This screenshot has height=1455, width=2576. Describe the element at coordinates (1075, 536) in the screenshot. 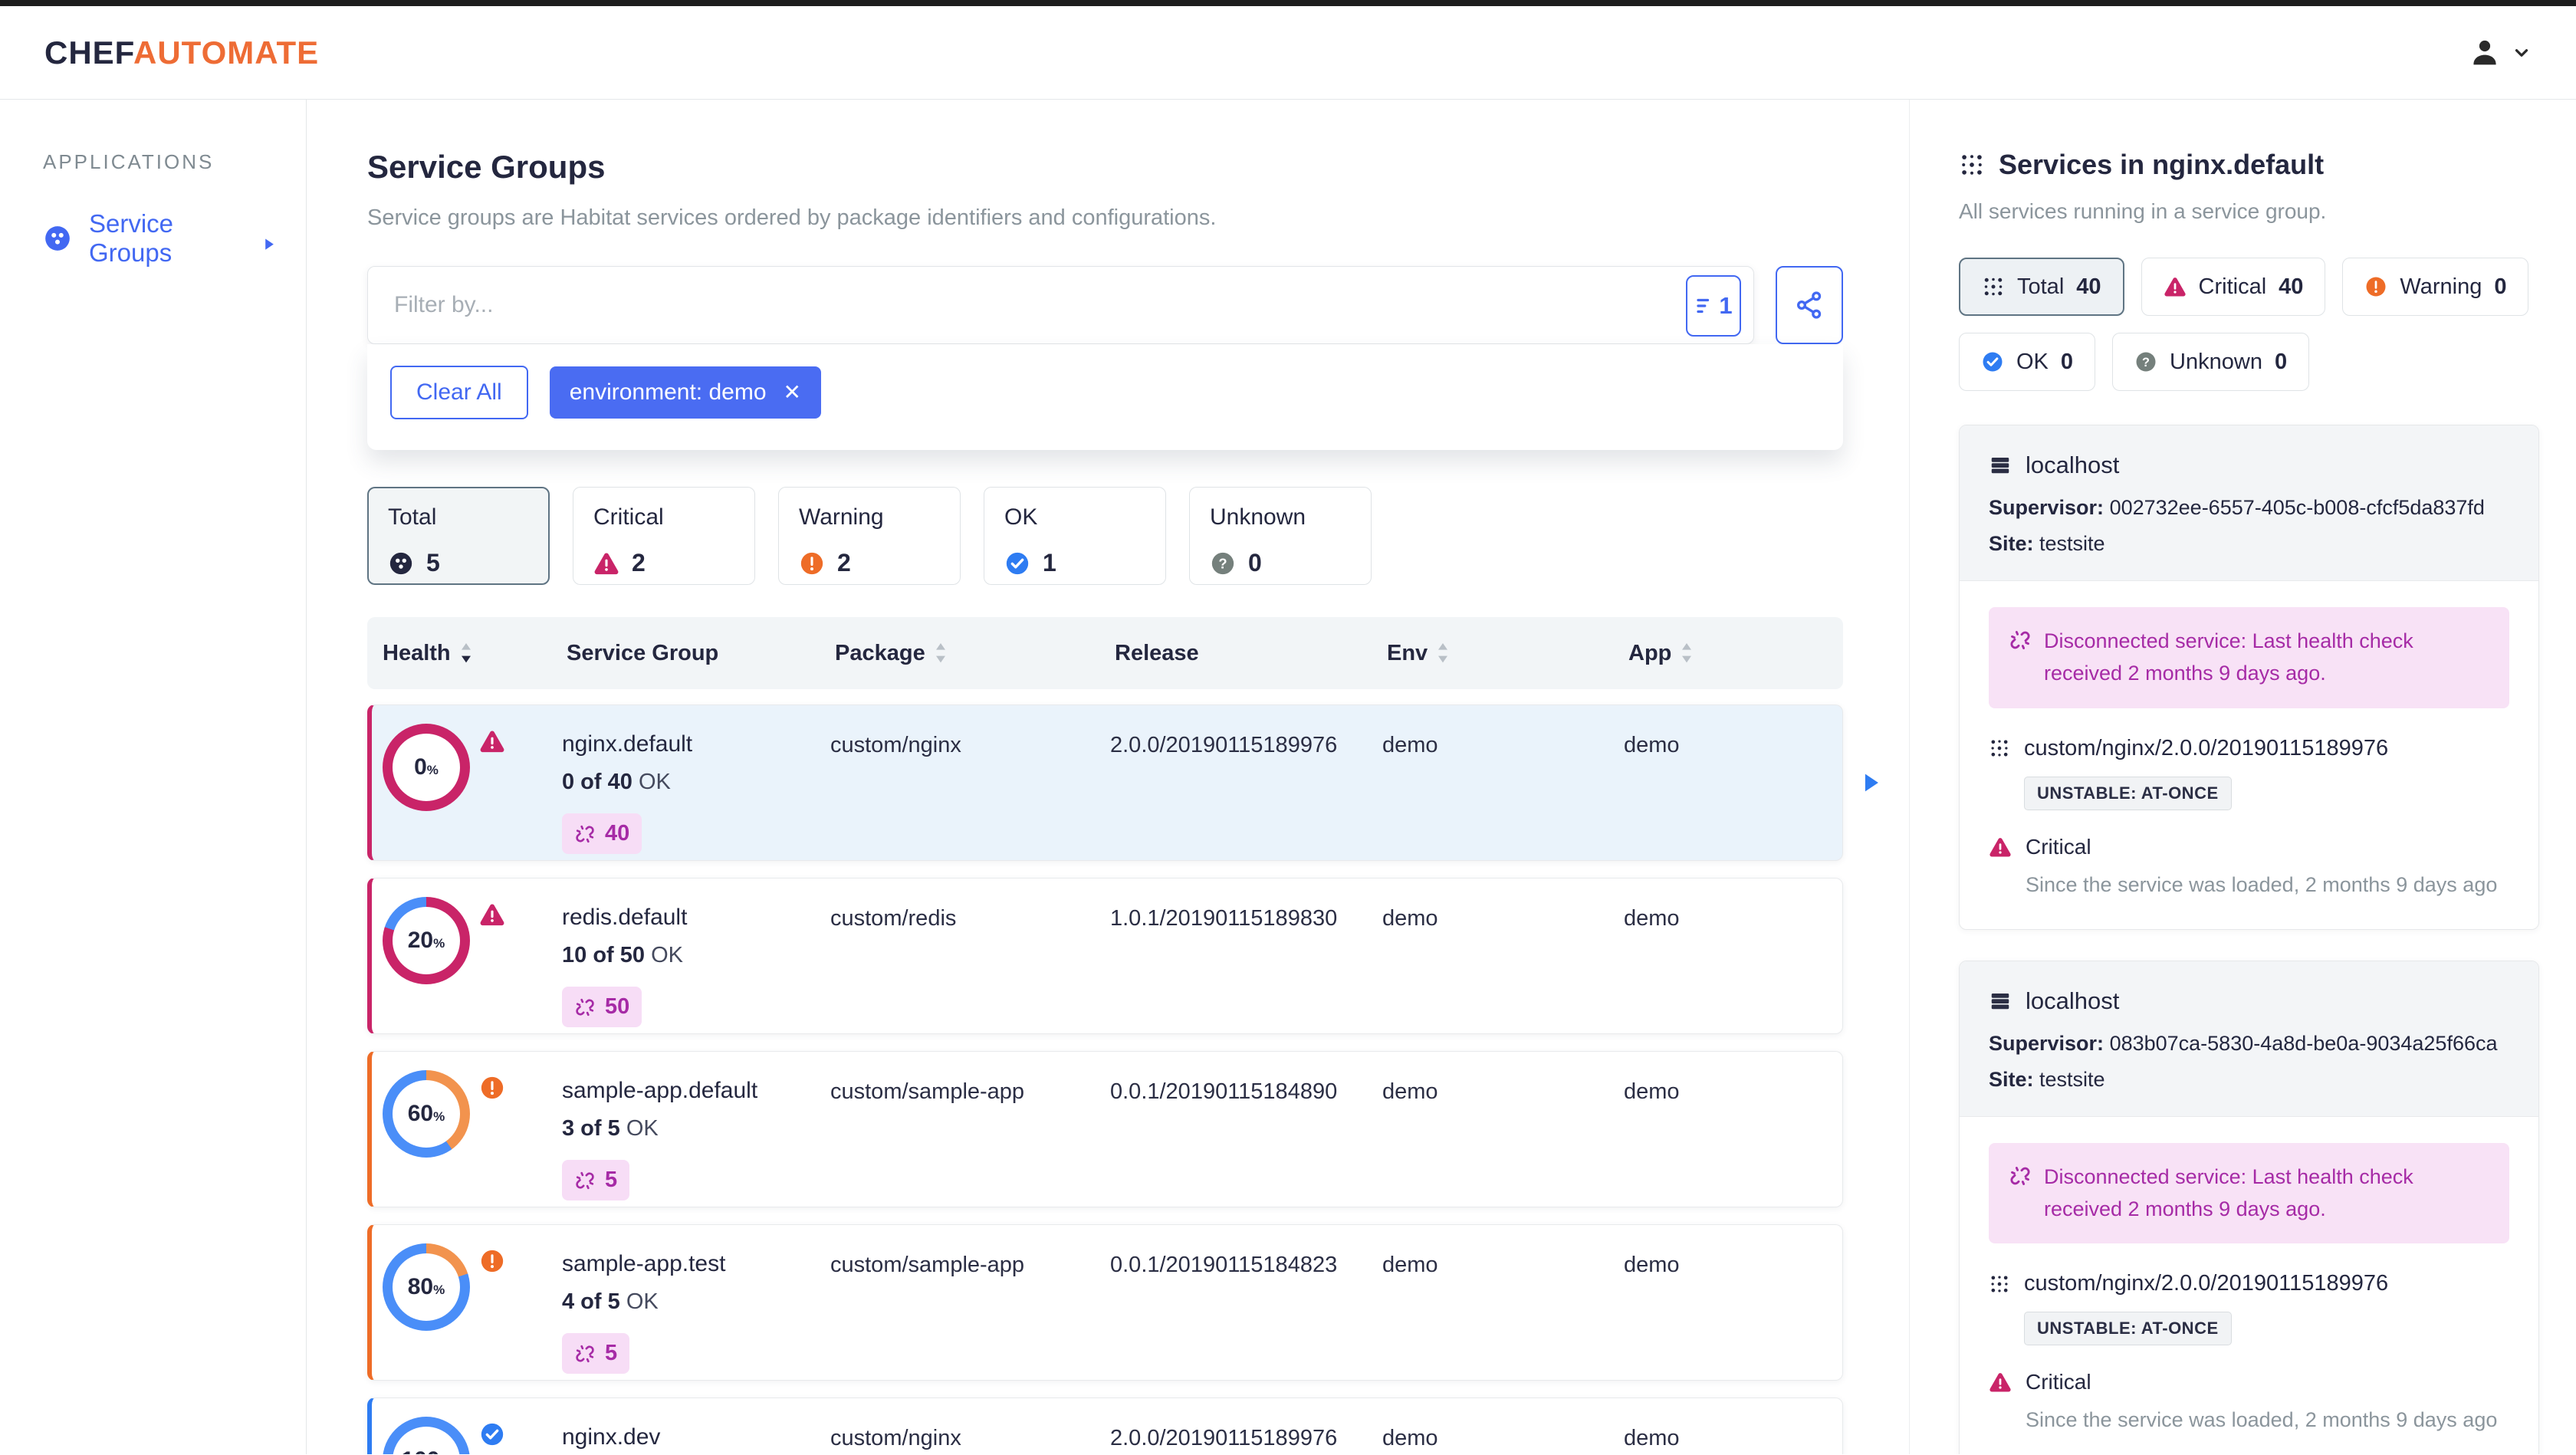

I see `status-tab: OK 1` at that location.